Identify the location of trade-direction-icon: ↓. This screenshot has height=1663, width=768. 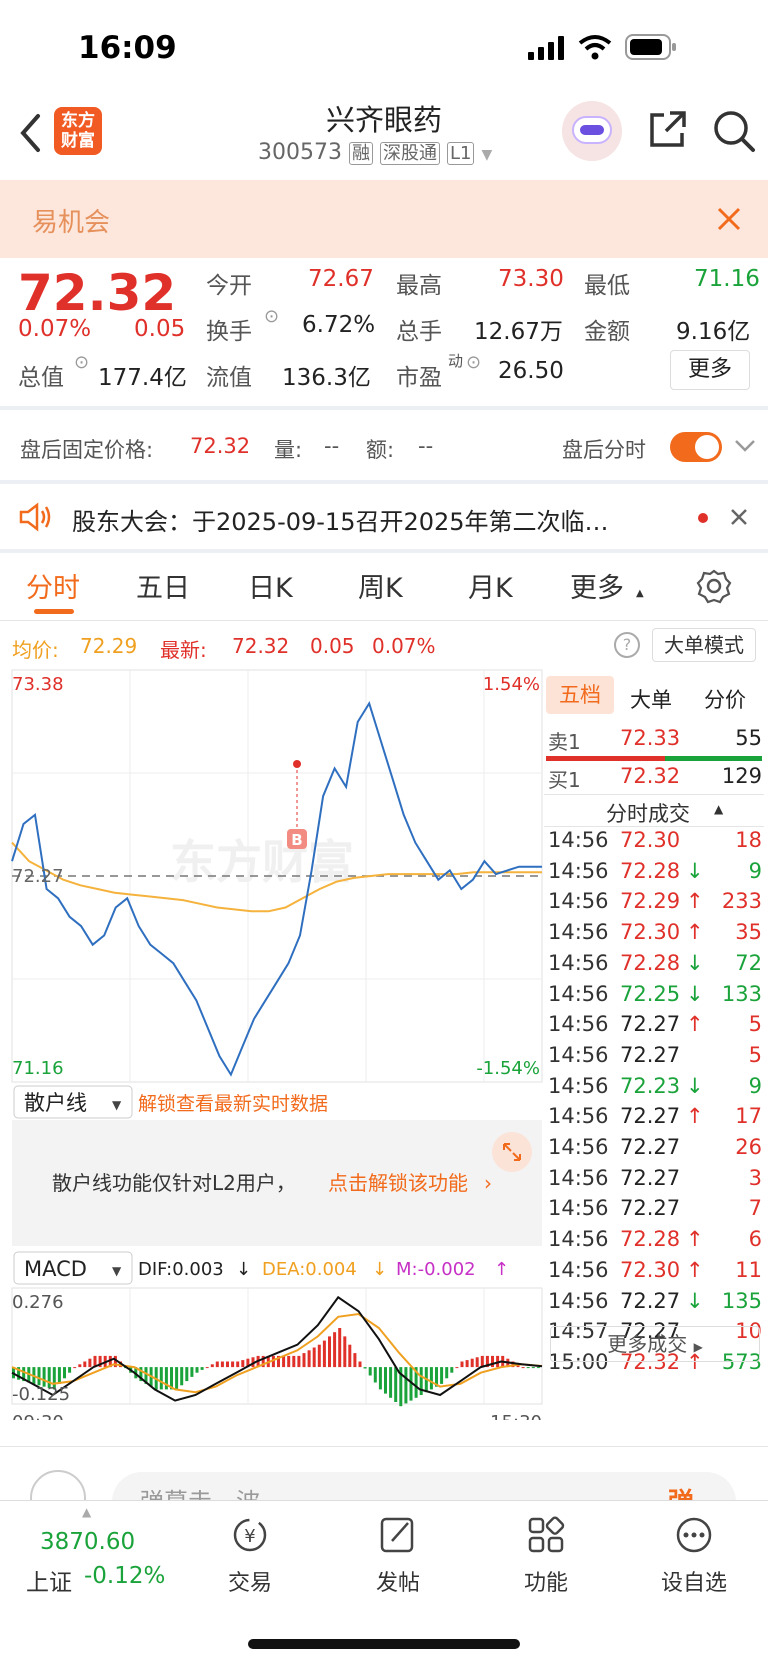
(695, 870).